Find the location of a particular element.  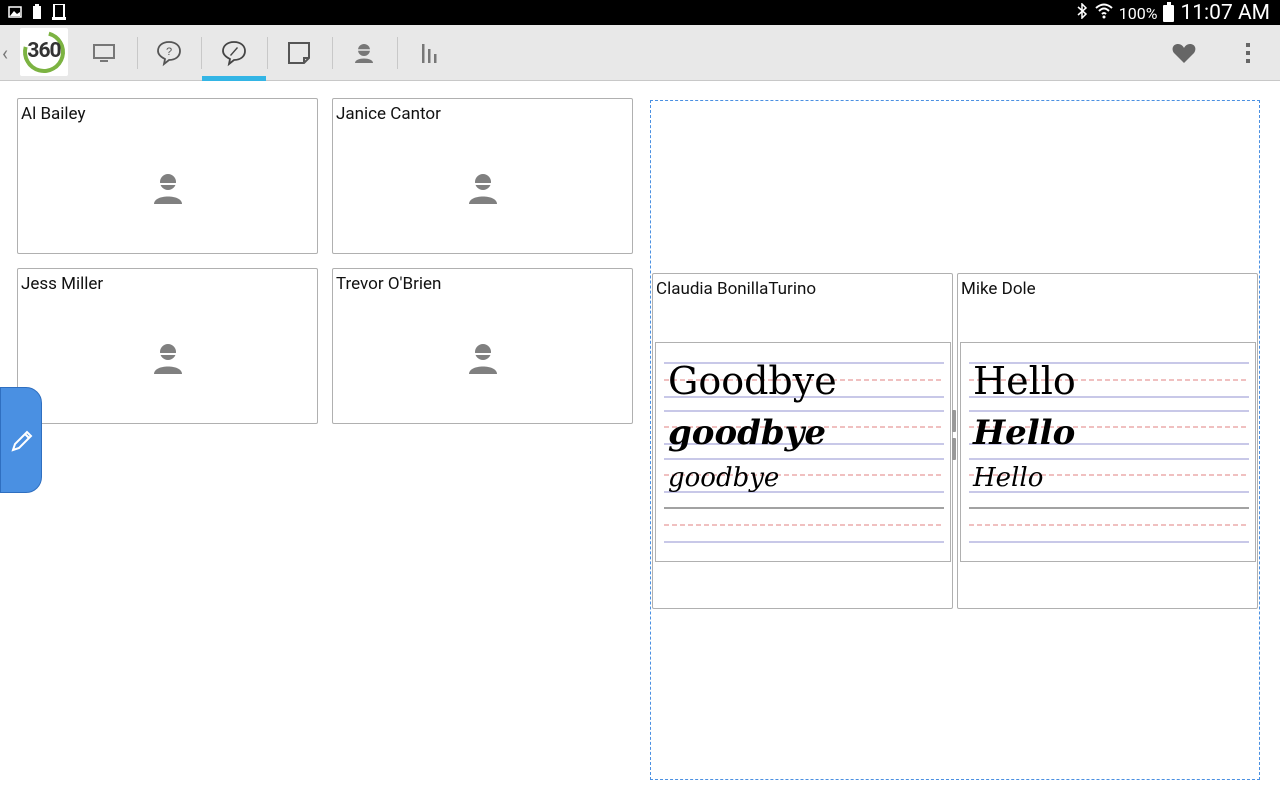

student-button is located at coordinates (364, 53).